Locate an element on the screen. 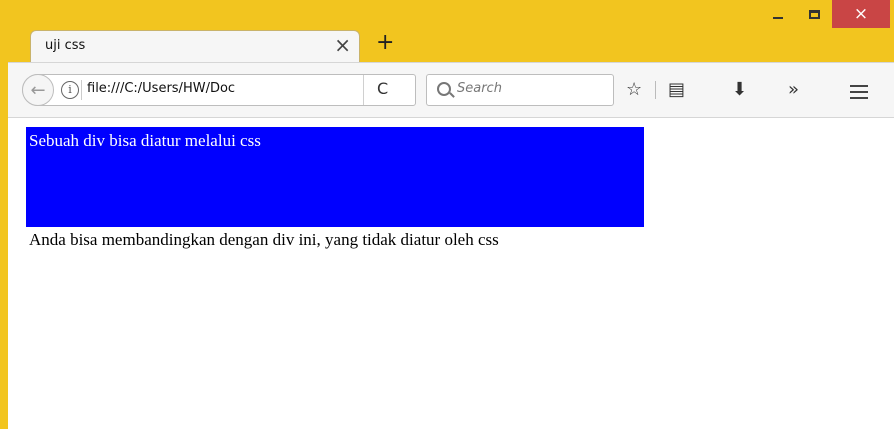  browser-tab: uji css × is located at coordinates (195, 46).